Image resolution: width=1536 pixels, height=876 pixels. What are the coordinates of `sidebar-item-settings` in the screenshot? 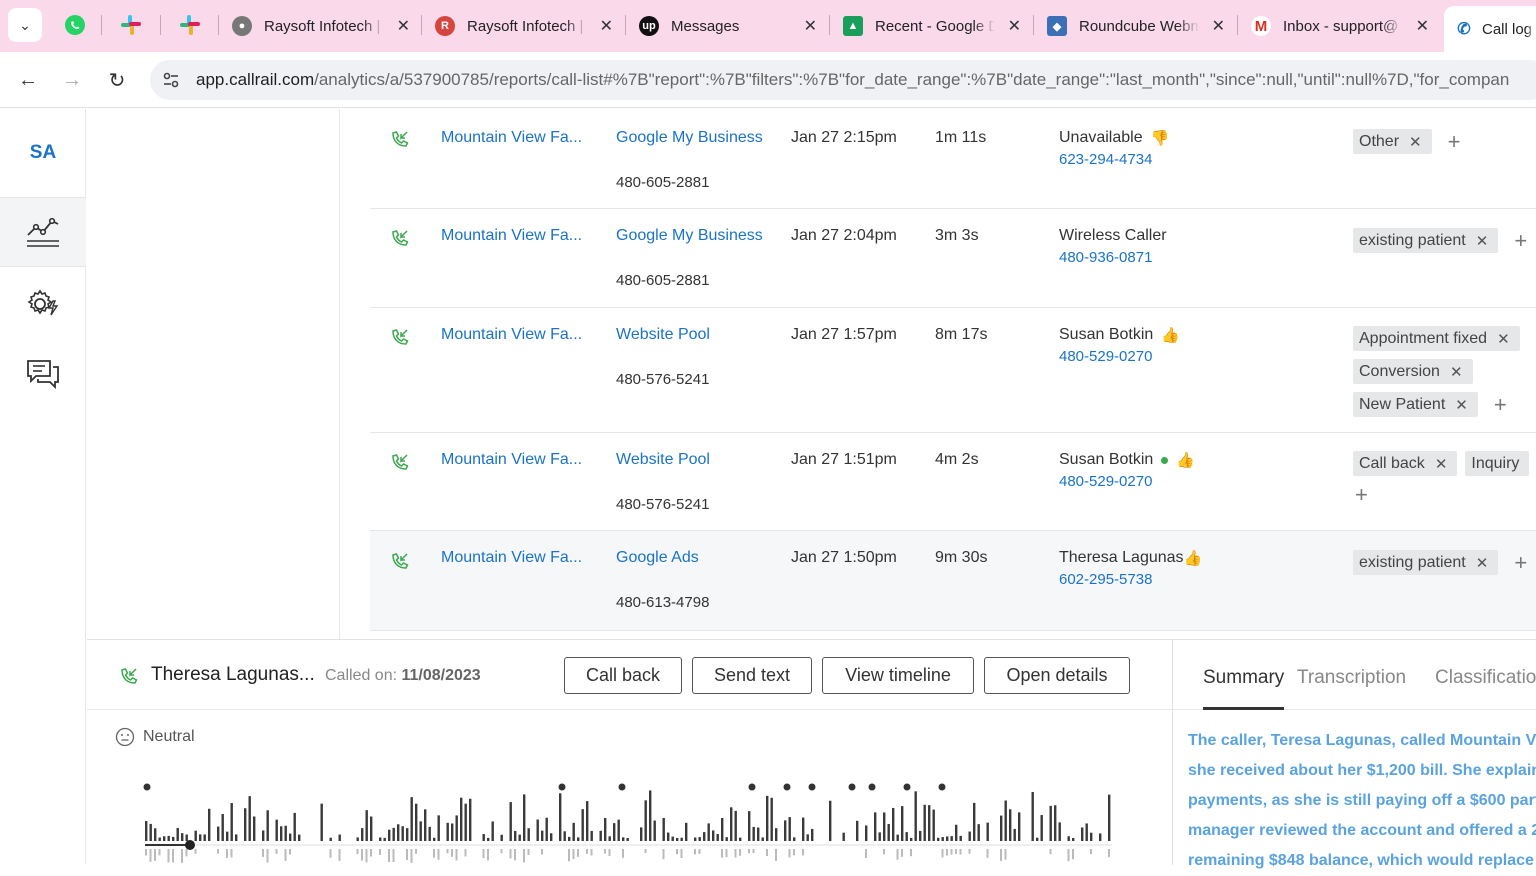 It's located at (43, 304).